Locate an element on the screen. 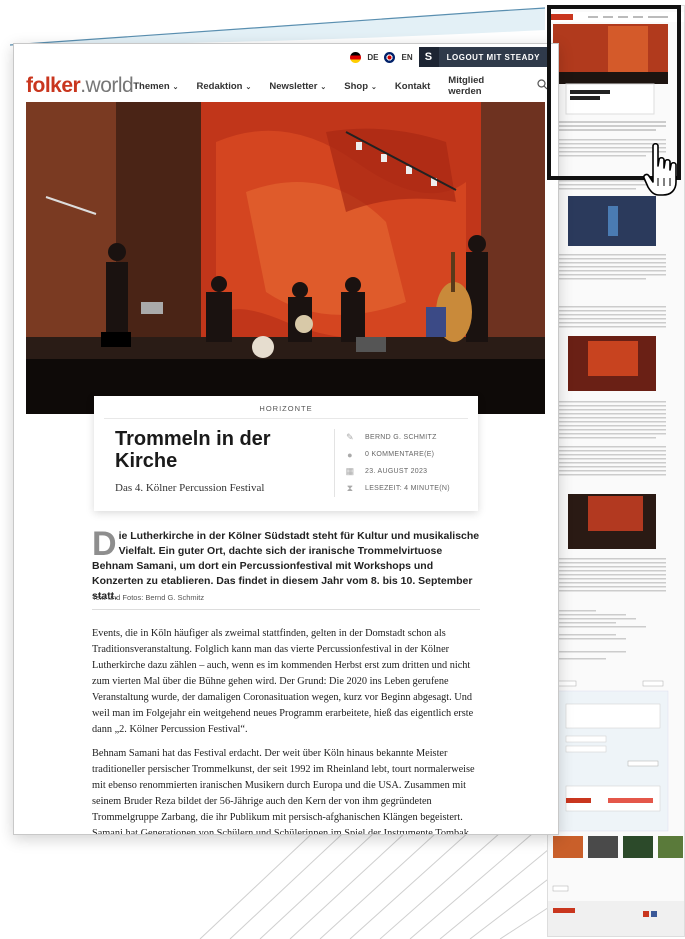  site-logo: folker.world is located at coordinates (80, 86).